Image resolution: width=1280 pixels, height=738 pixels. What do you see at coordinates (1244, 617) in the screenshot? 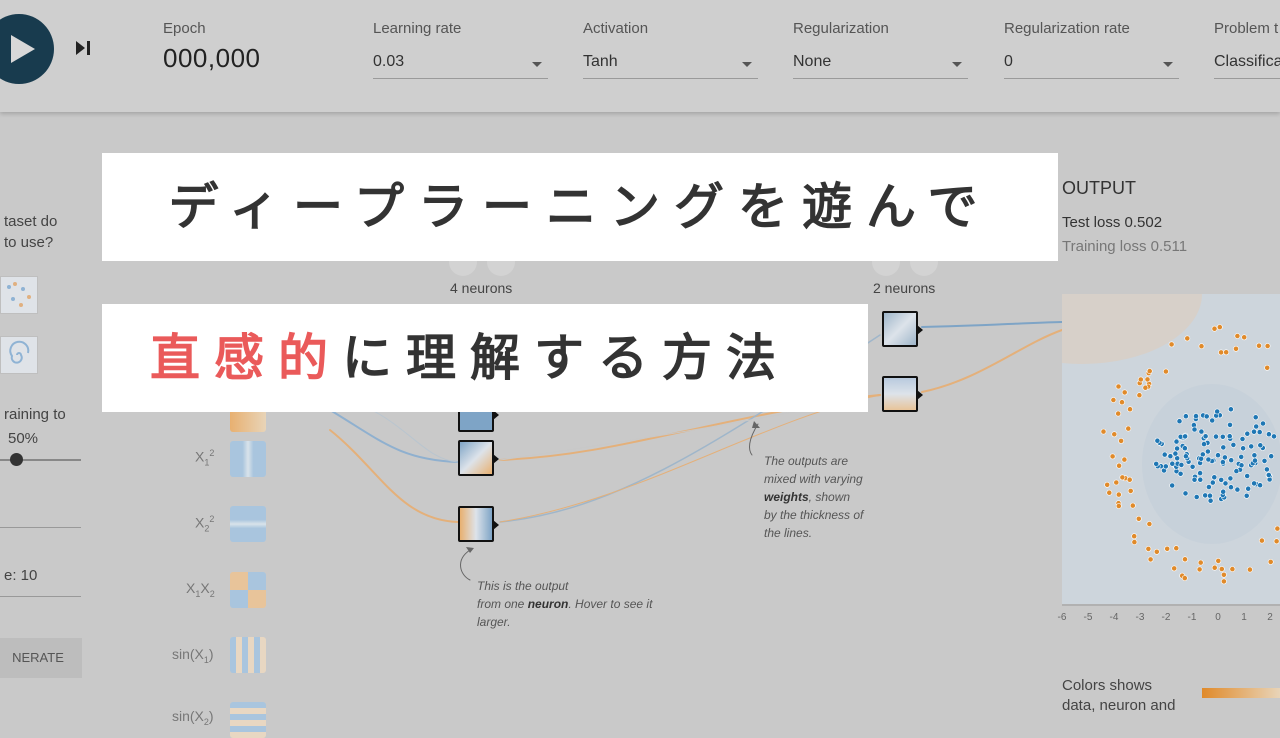
I see `axis-tick-label: 1` at bounding box center [1244, 617].